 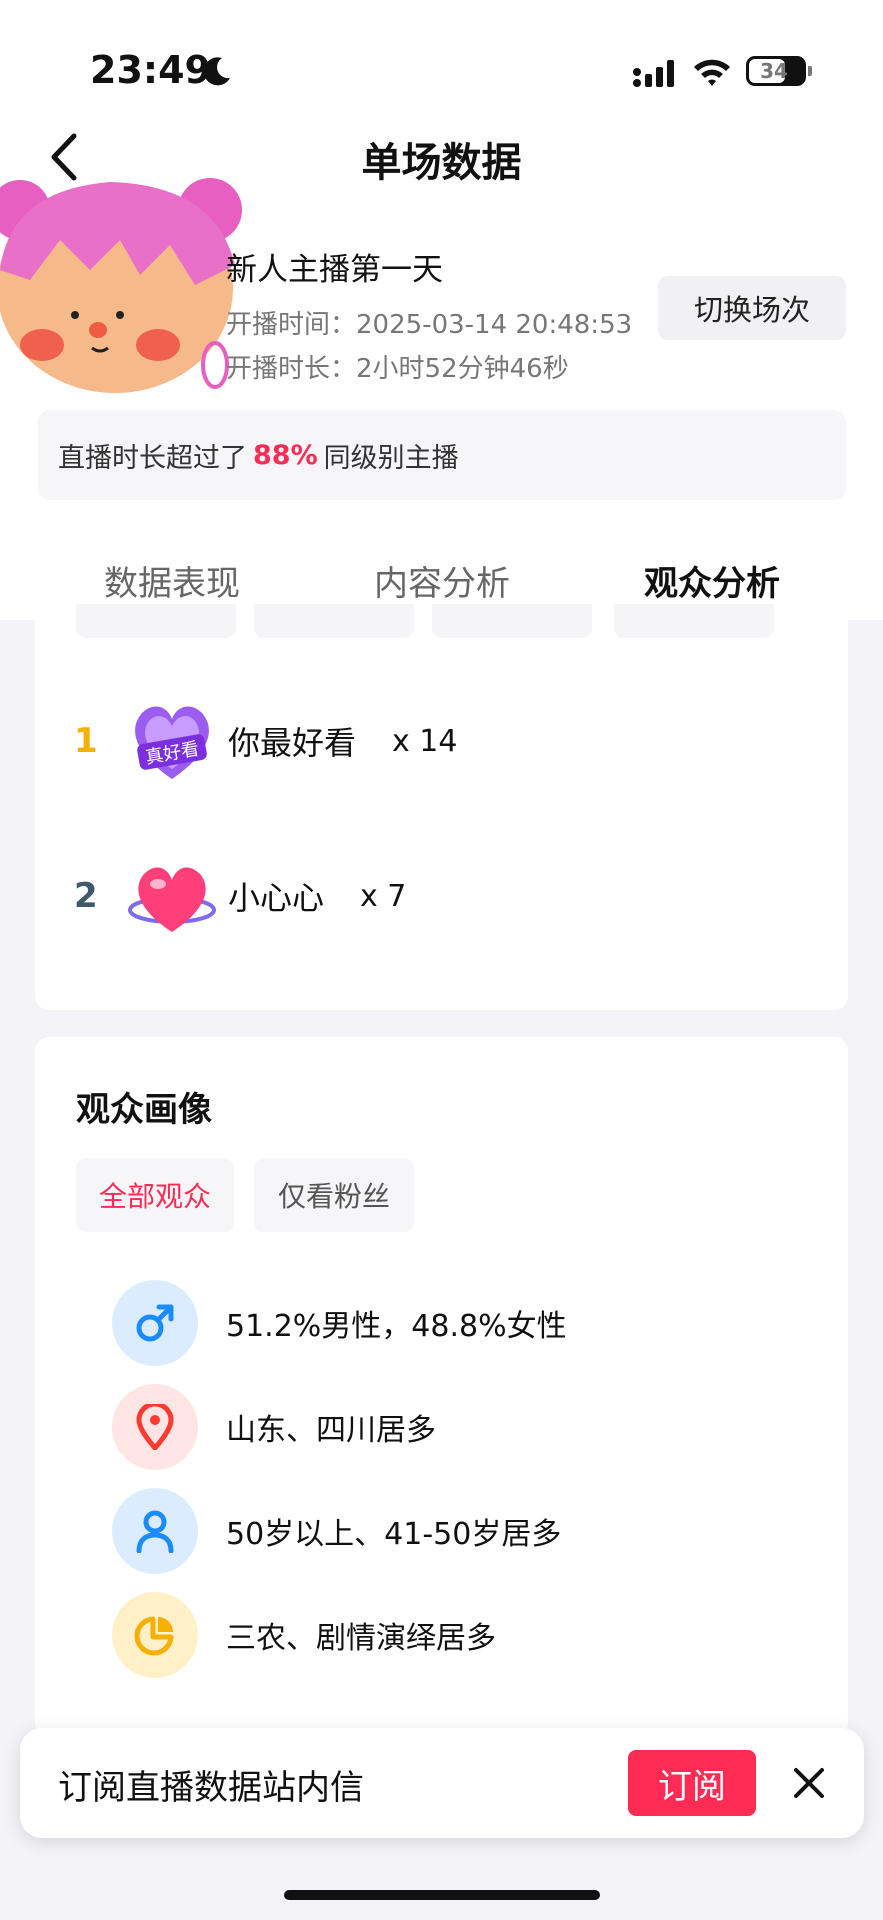 I want to click on cellular-signal-icon, so click(x=653, y=73).